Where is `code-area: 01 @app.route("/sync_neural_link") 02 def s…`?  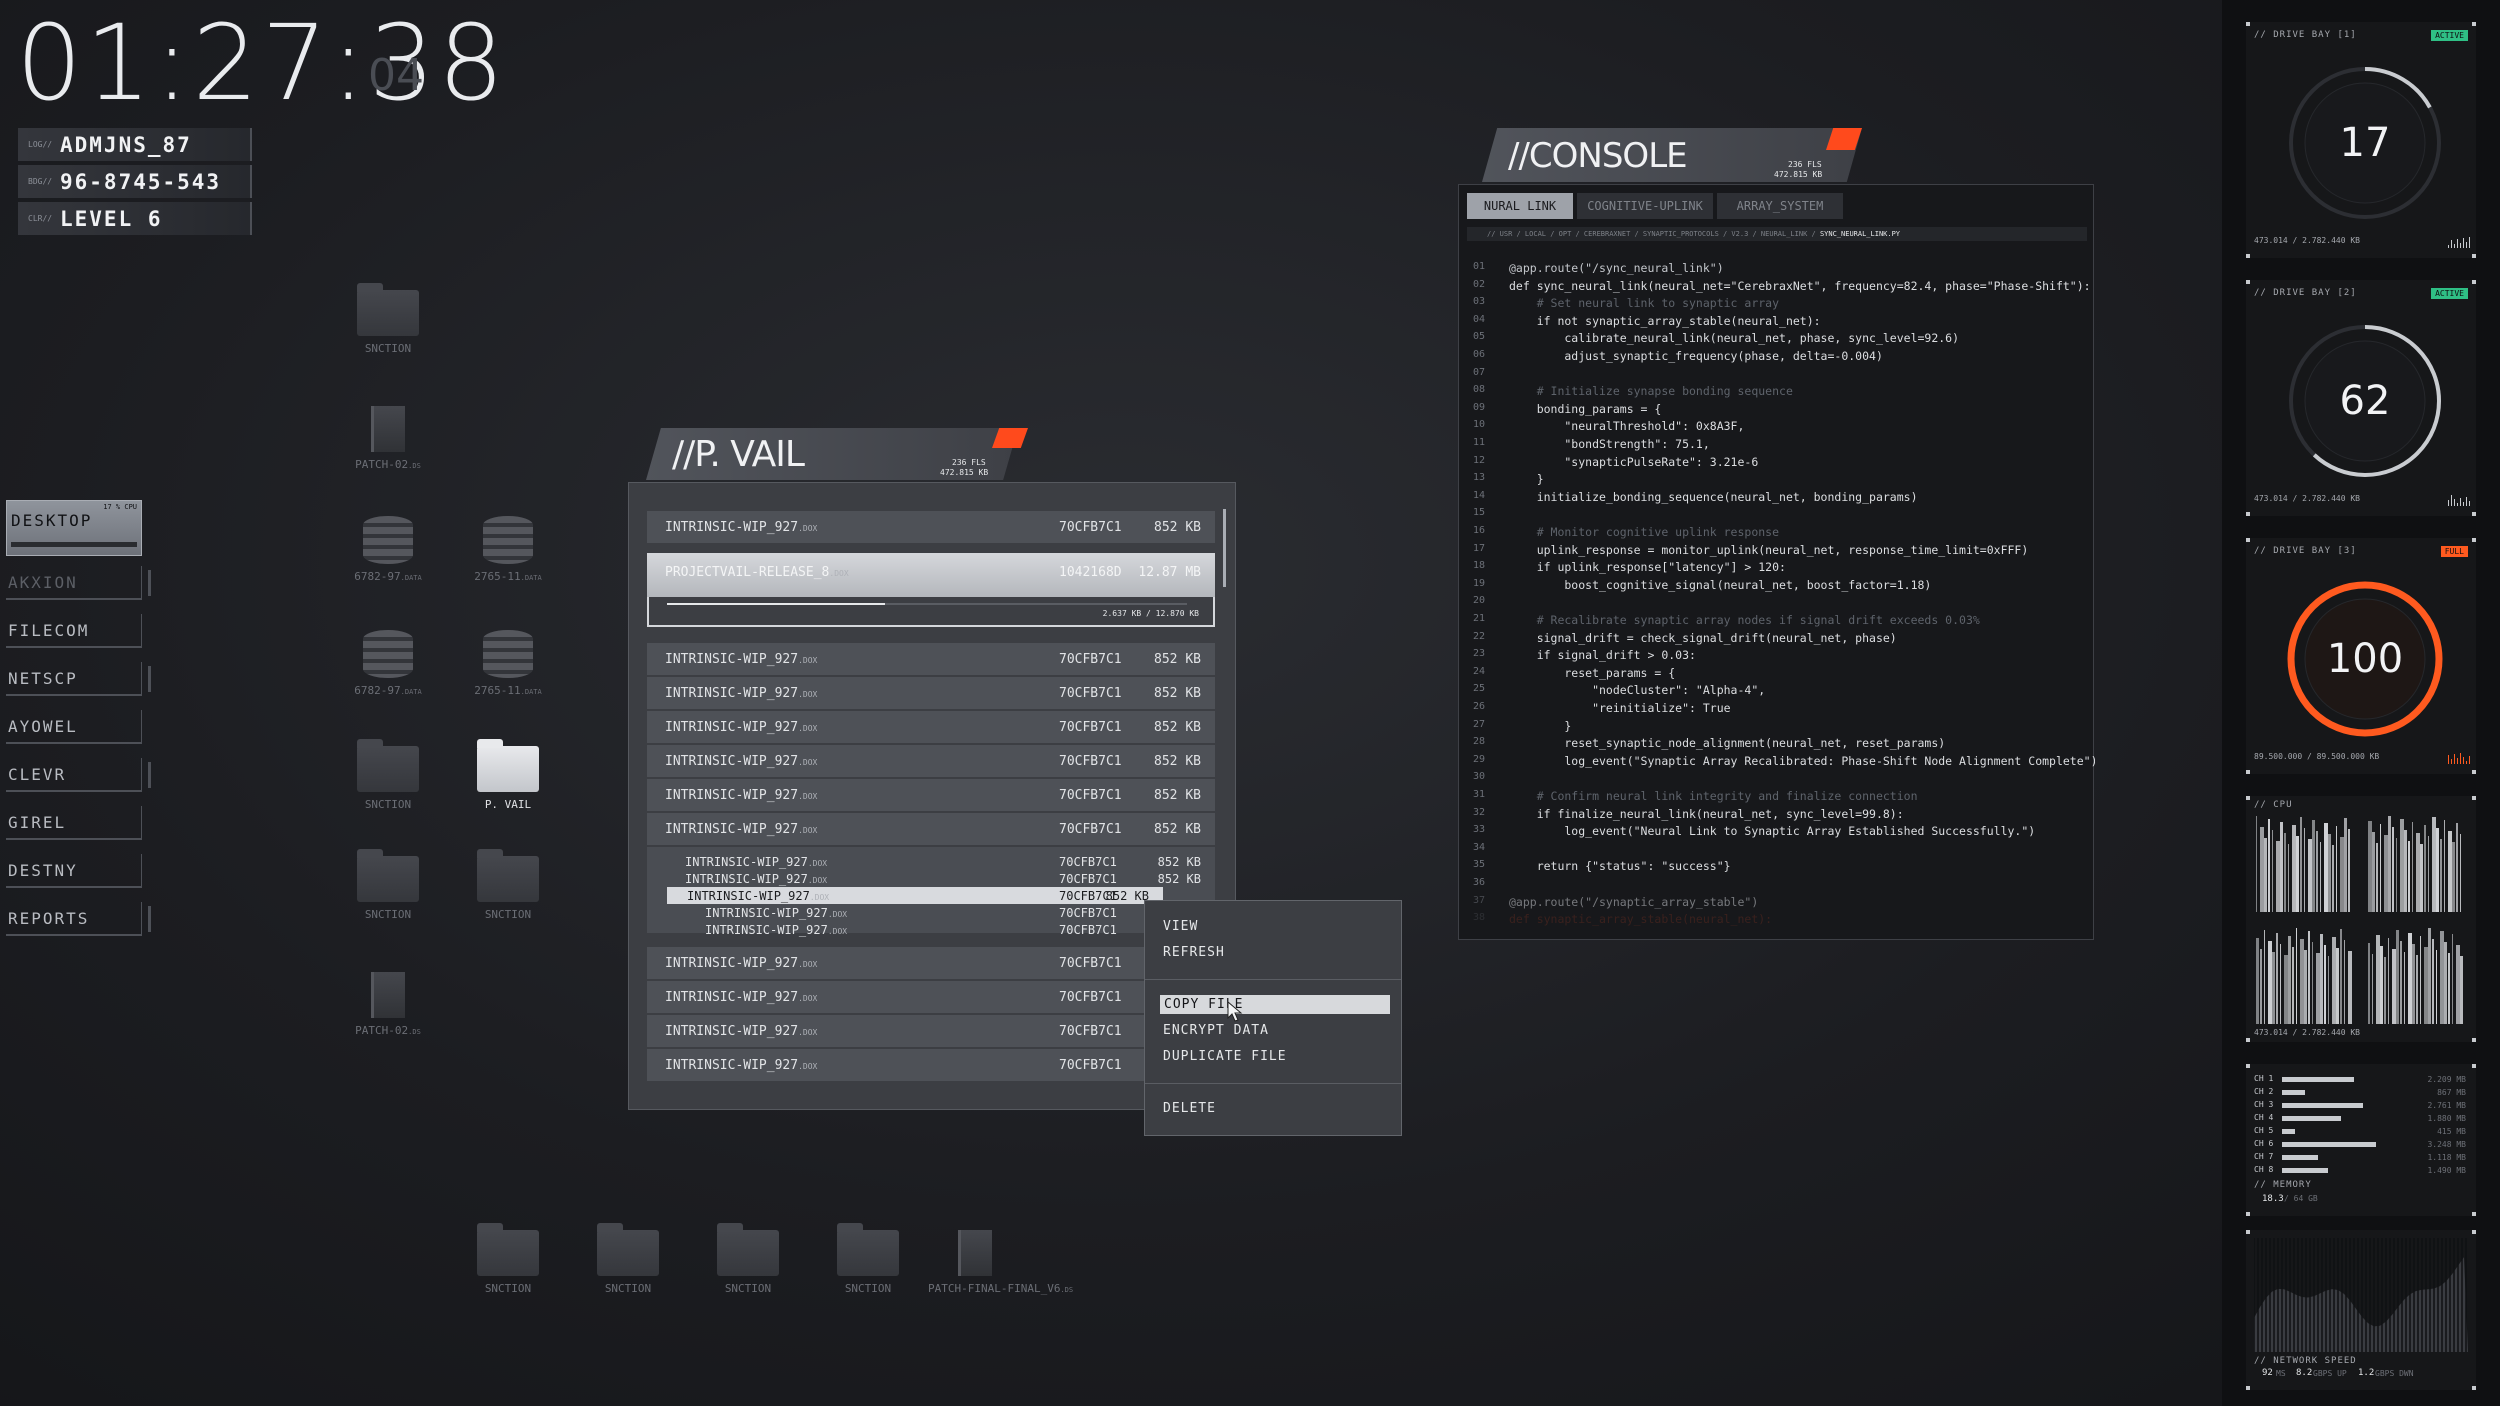
code-area: 01 @app.route("/sync_neural_link") 02 def s… is located at coordinates (1777, 597).